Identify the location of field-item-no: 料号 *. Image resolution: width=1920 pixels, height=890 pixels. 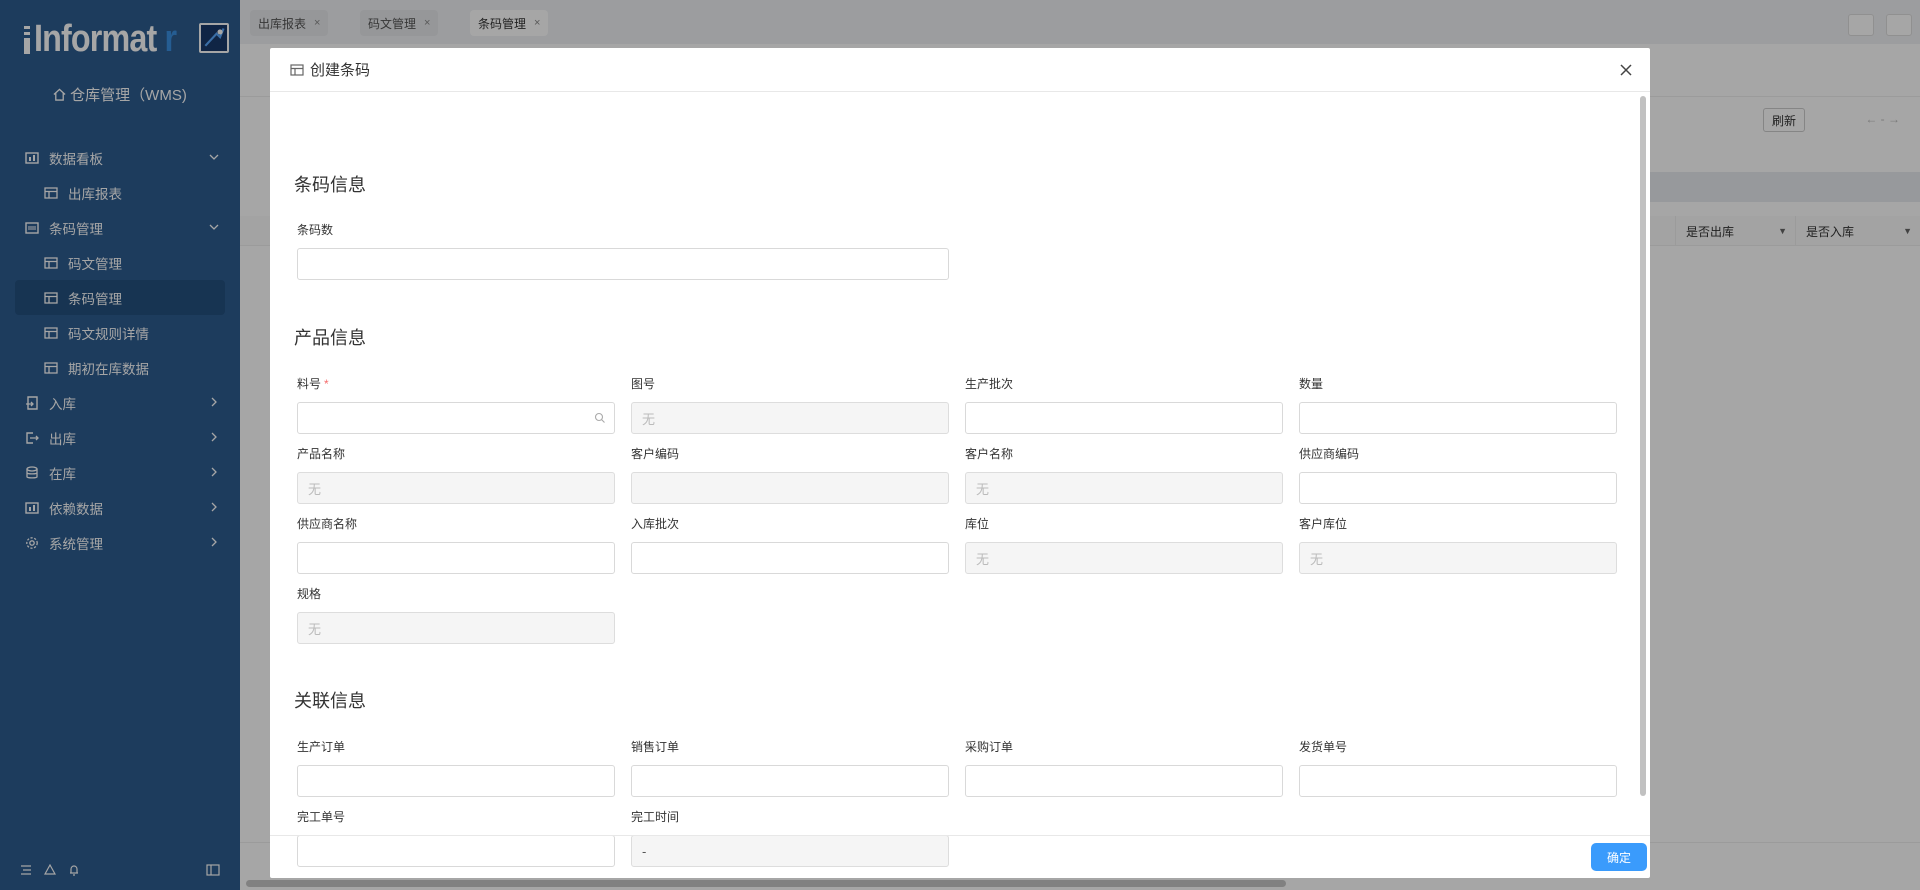
(456, 404).